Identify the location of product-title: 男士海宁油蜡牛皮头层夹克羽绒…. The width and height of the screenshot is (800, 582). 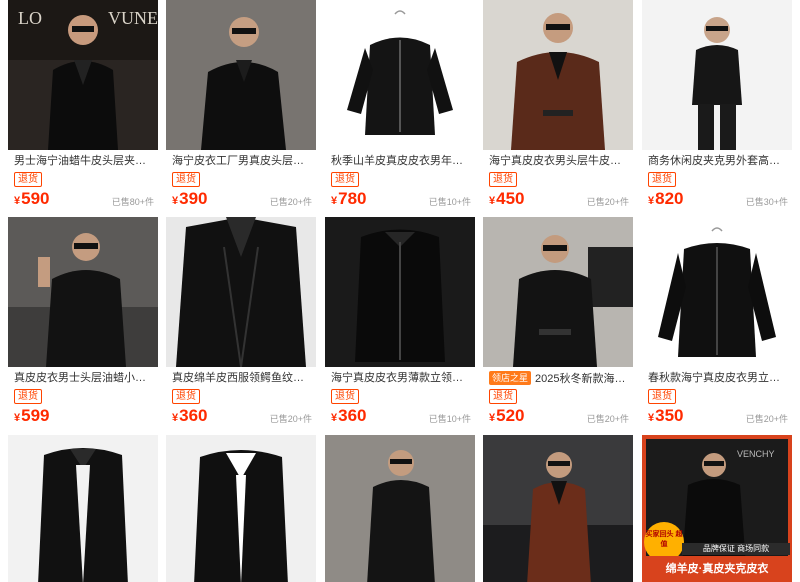
(84, 161).